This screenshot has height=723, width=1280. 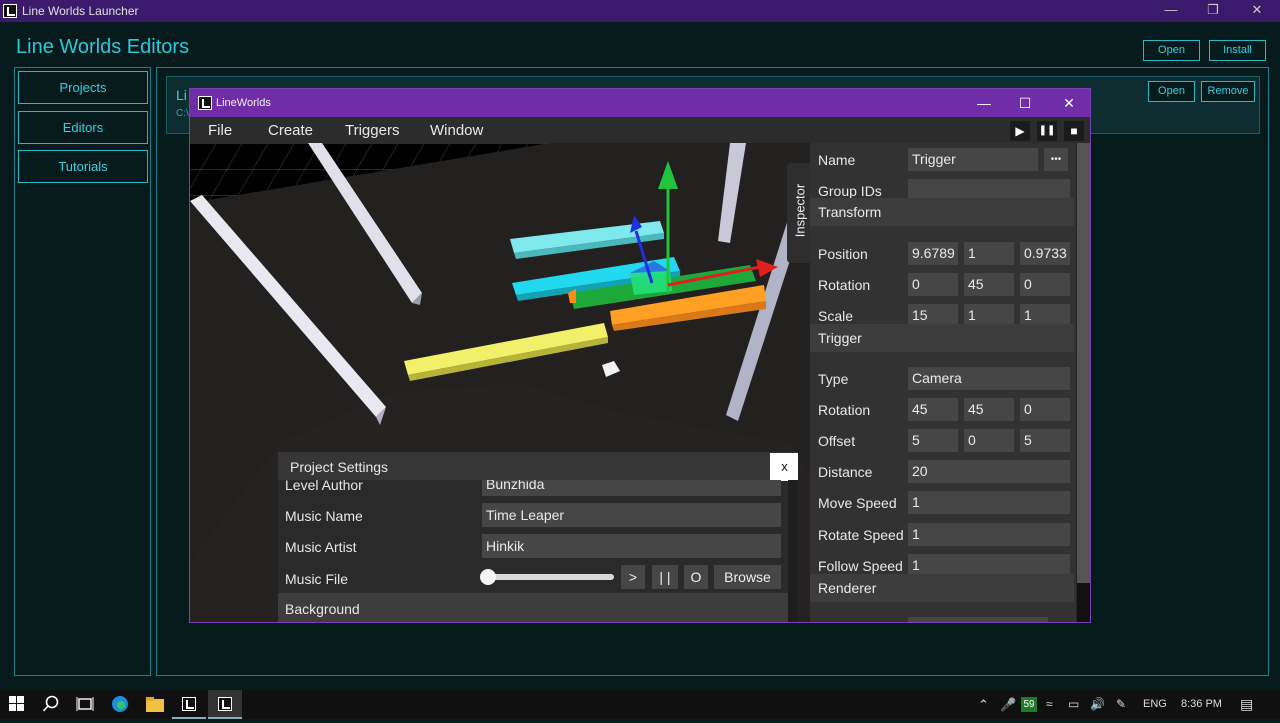 I want to click on trigger-rotation-z-field: 0, so click(x=1045, y=409).